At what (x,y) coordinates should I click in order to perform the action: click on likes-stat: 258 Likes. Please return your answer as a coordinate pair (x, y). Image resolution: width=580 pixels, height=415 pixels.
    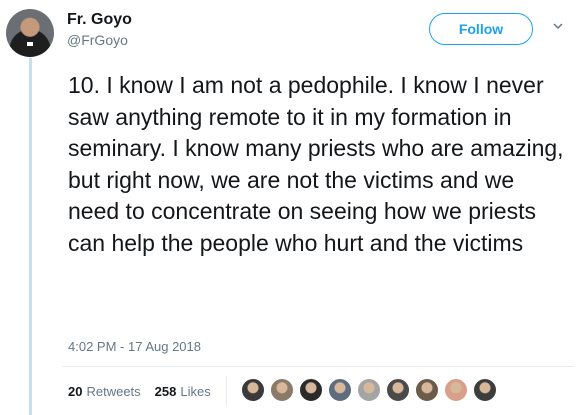
    Looking at the image, I should click on (183, 391).